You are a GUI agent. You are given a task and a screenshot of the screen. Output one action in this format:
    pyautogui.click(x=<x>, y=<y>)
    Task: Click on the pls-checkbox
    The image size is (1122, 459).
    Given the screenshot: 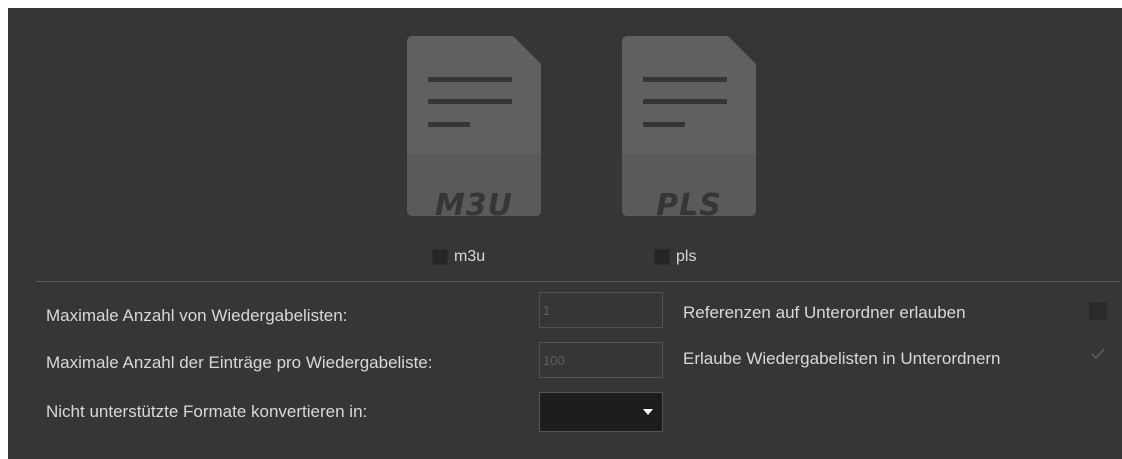 What is the action you would take?
    pyautogui.click(x=662, y=257)
    